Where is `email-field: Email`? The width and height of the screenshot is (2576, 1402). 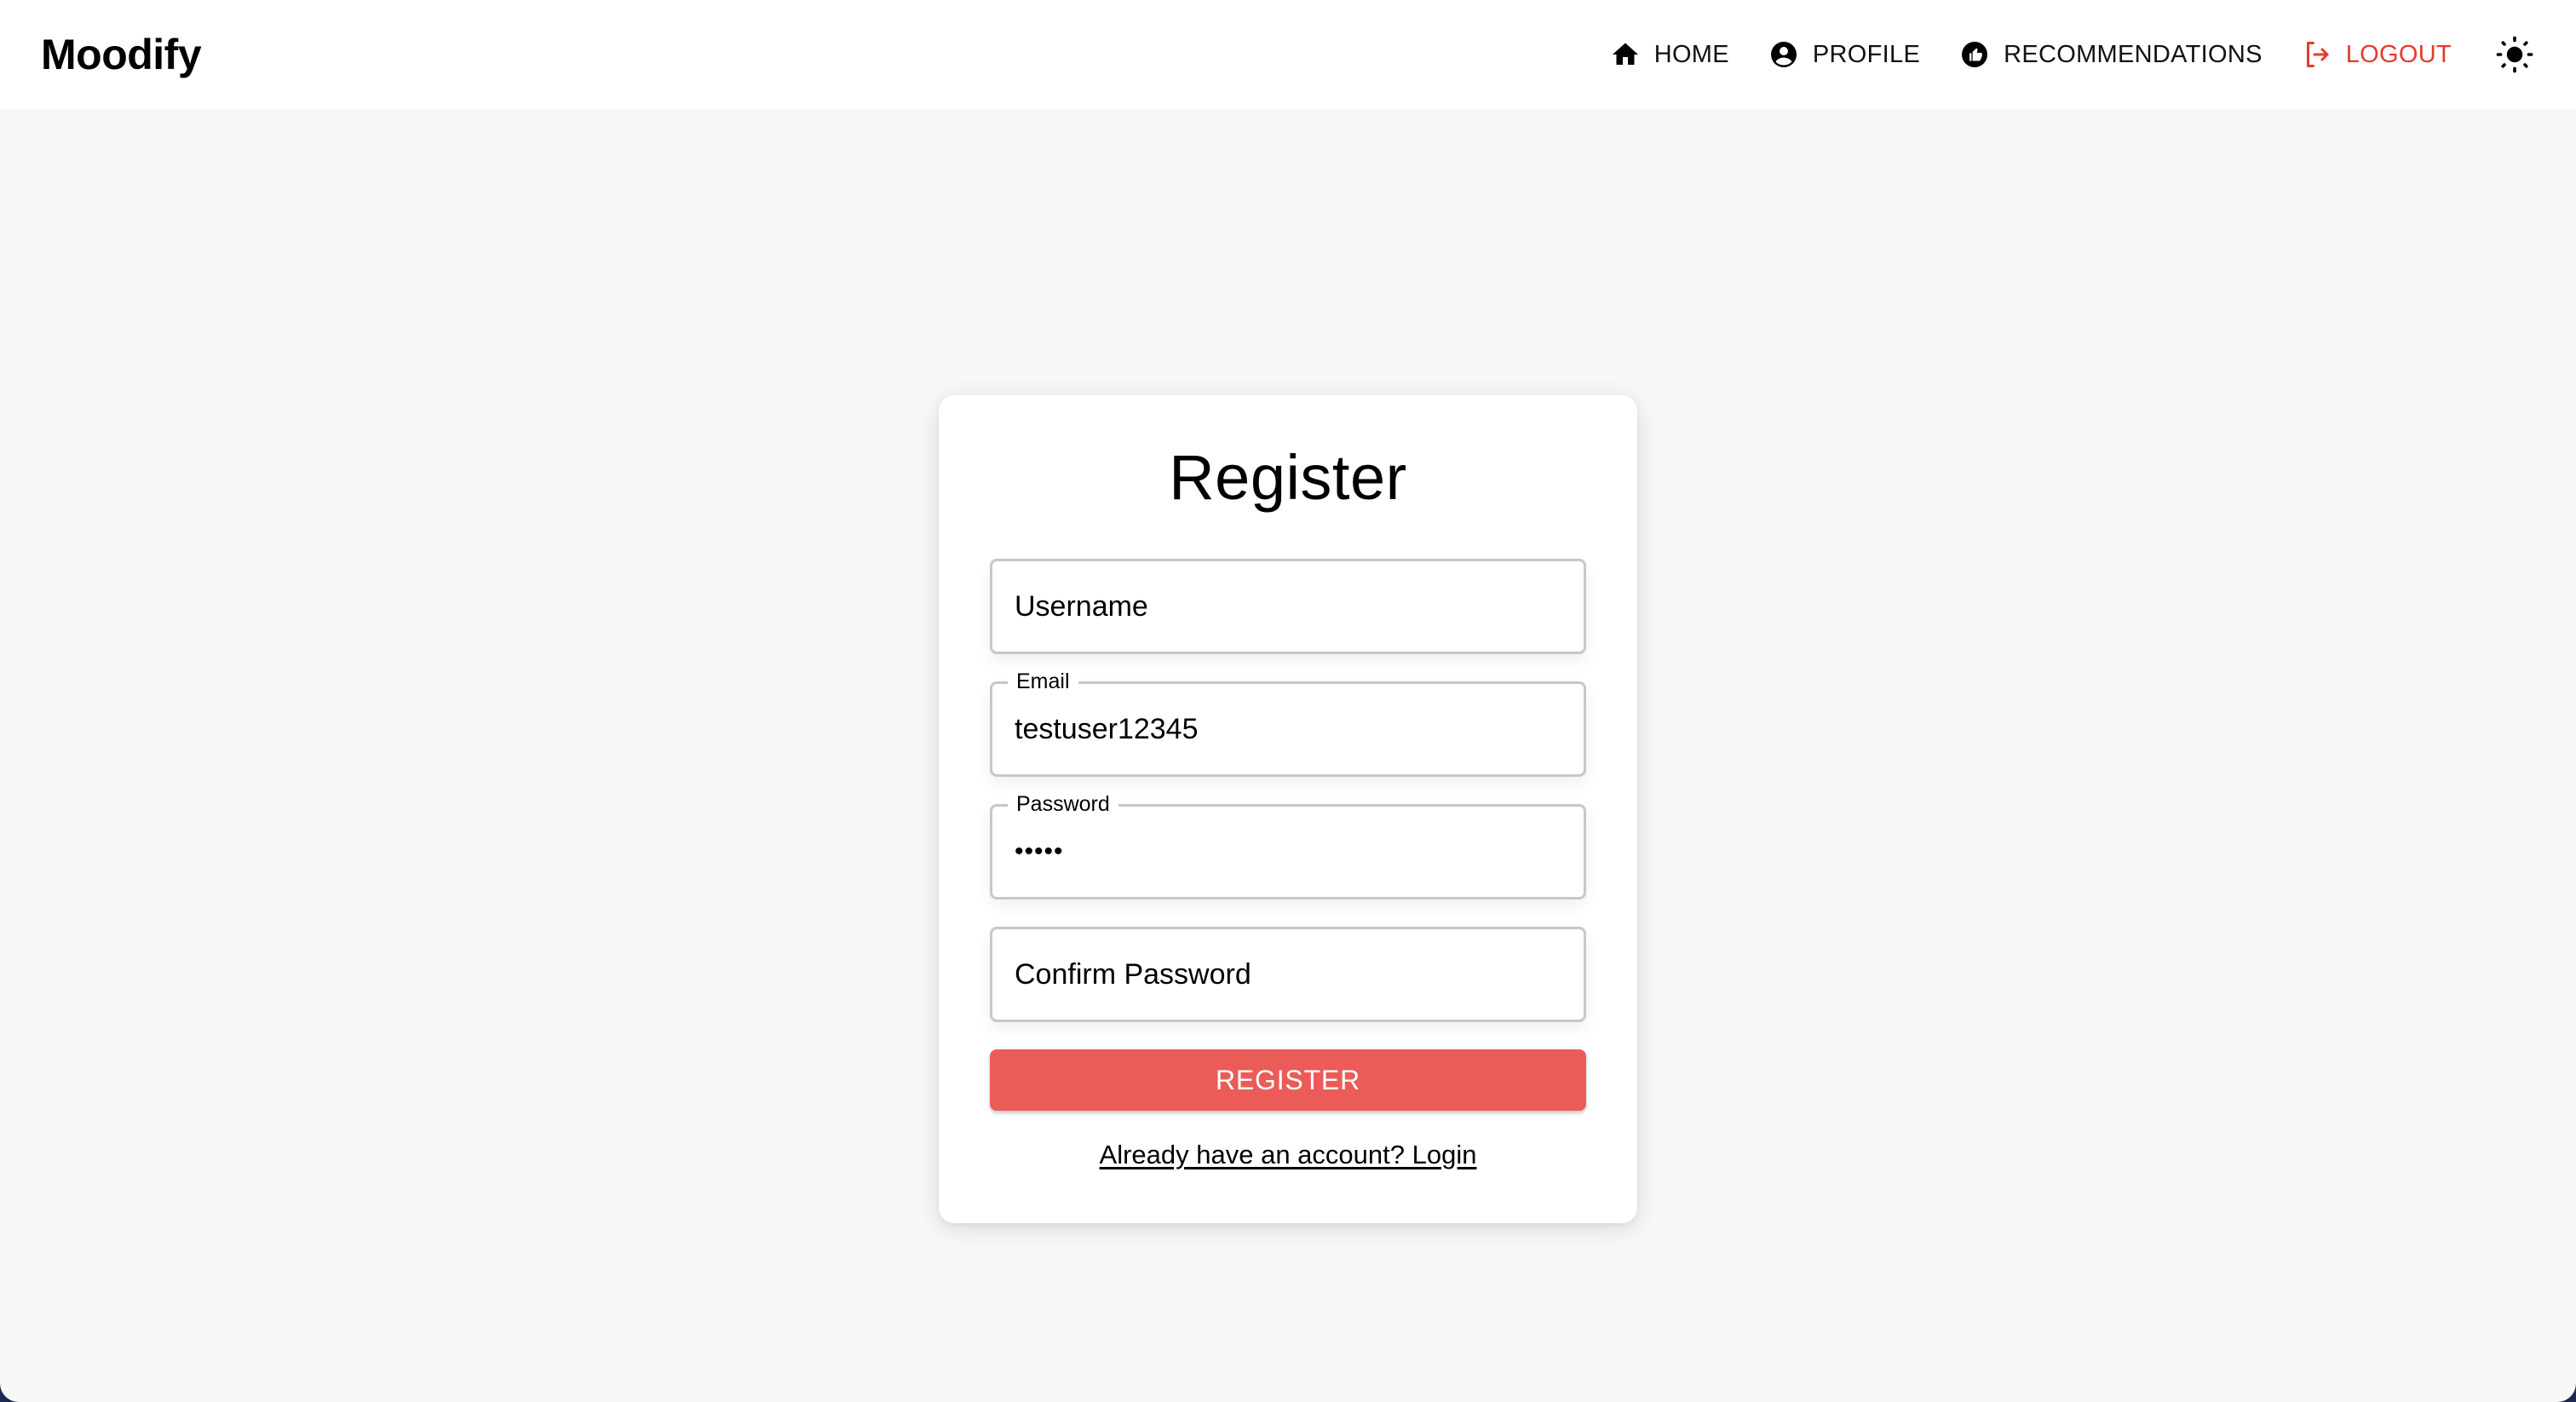
email-field: Email is located at coordinates (1288, 722).